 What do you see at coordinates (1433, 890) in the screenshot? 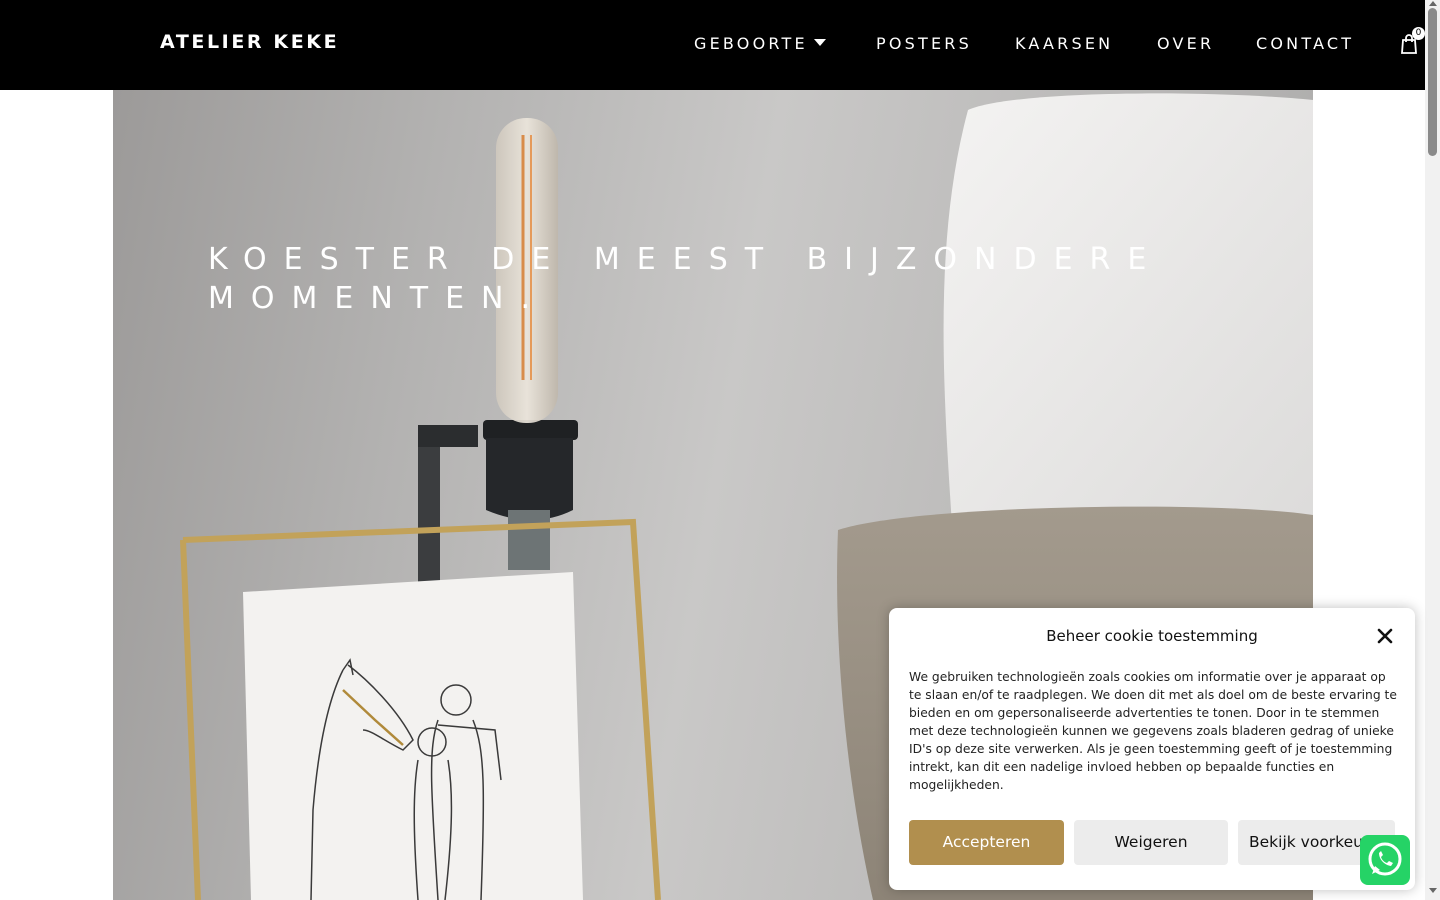
I see `scroll-down-arrow-icon` at bounding box center [1433, 890].